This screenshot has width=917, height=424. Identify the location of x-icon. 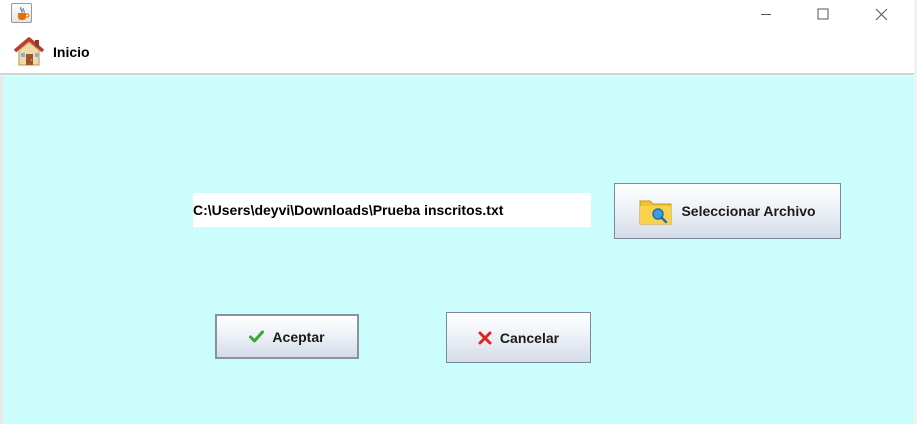
(485, 337).